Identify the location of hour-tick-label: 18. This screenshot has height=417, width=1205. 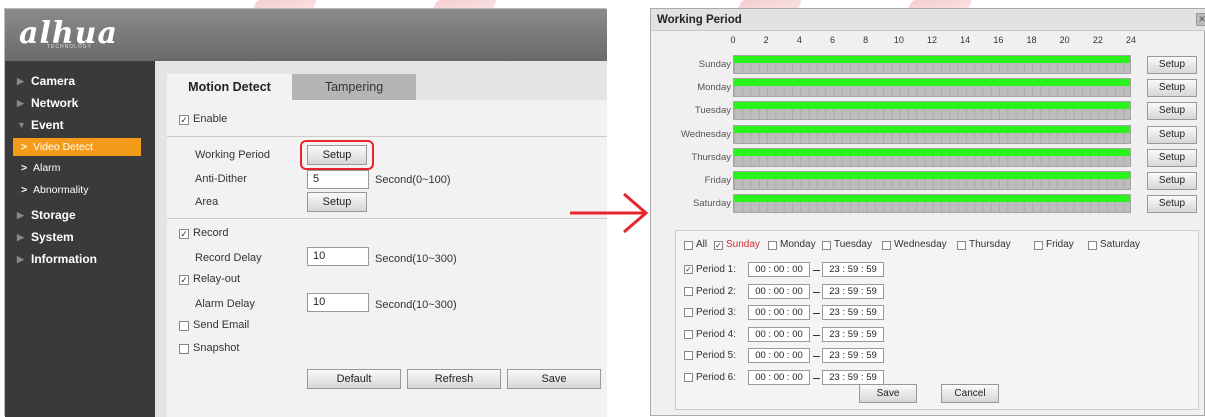
(1031, 40).